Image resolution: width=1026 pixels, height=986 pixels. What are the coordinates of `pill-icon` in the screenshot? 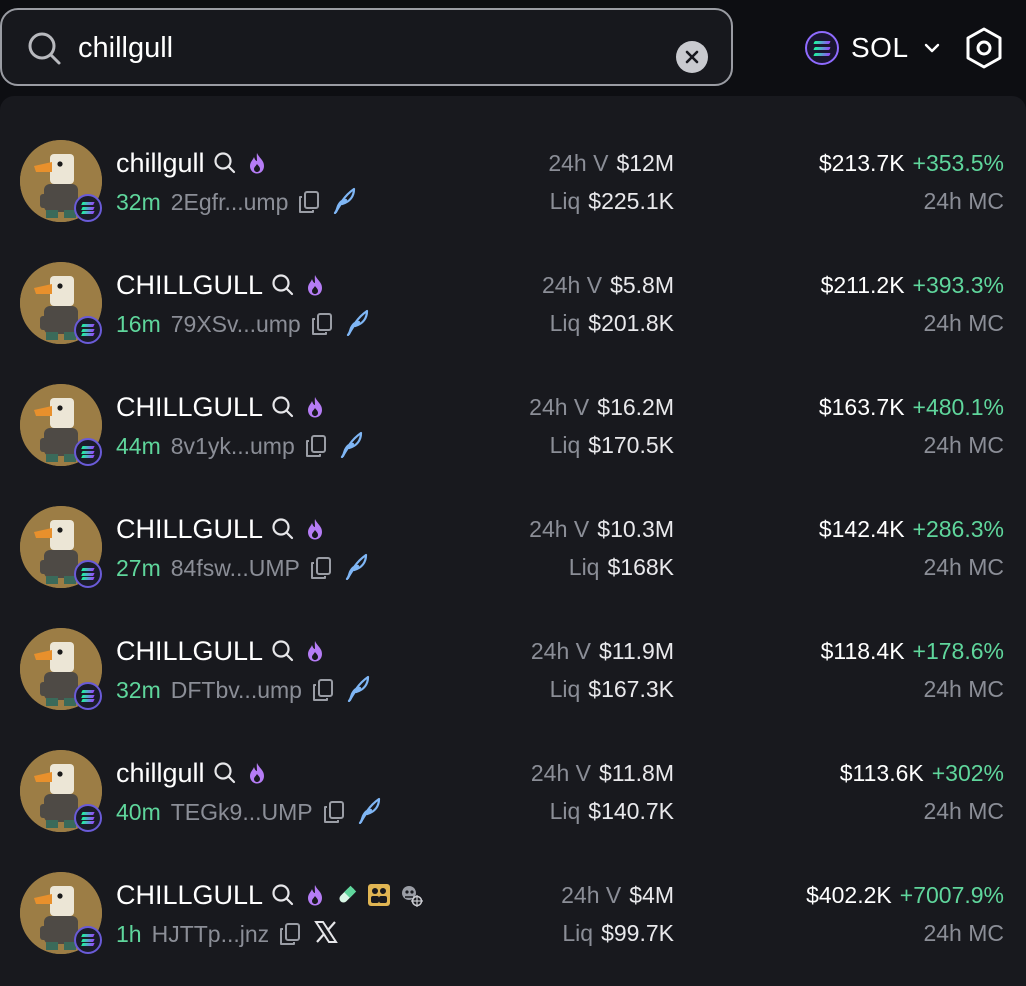 It's located at (348, 894).